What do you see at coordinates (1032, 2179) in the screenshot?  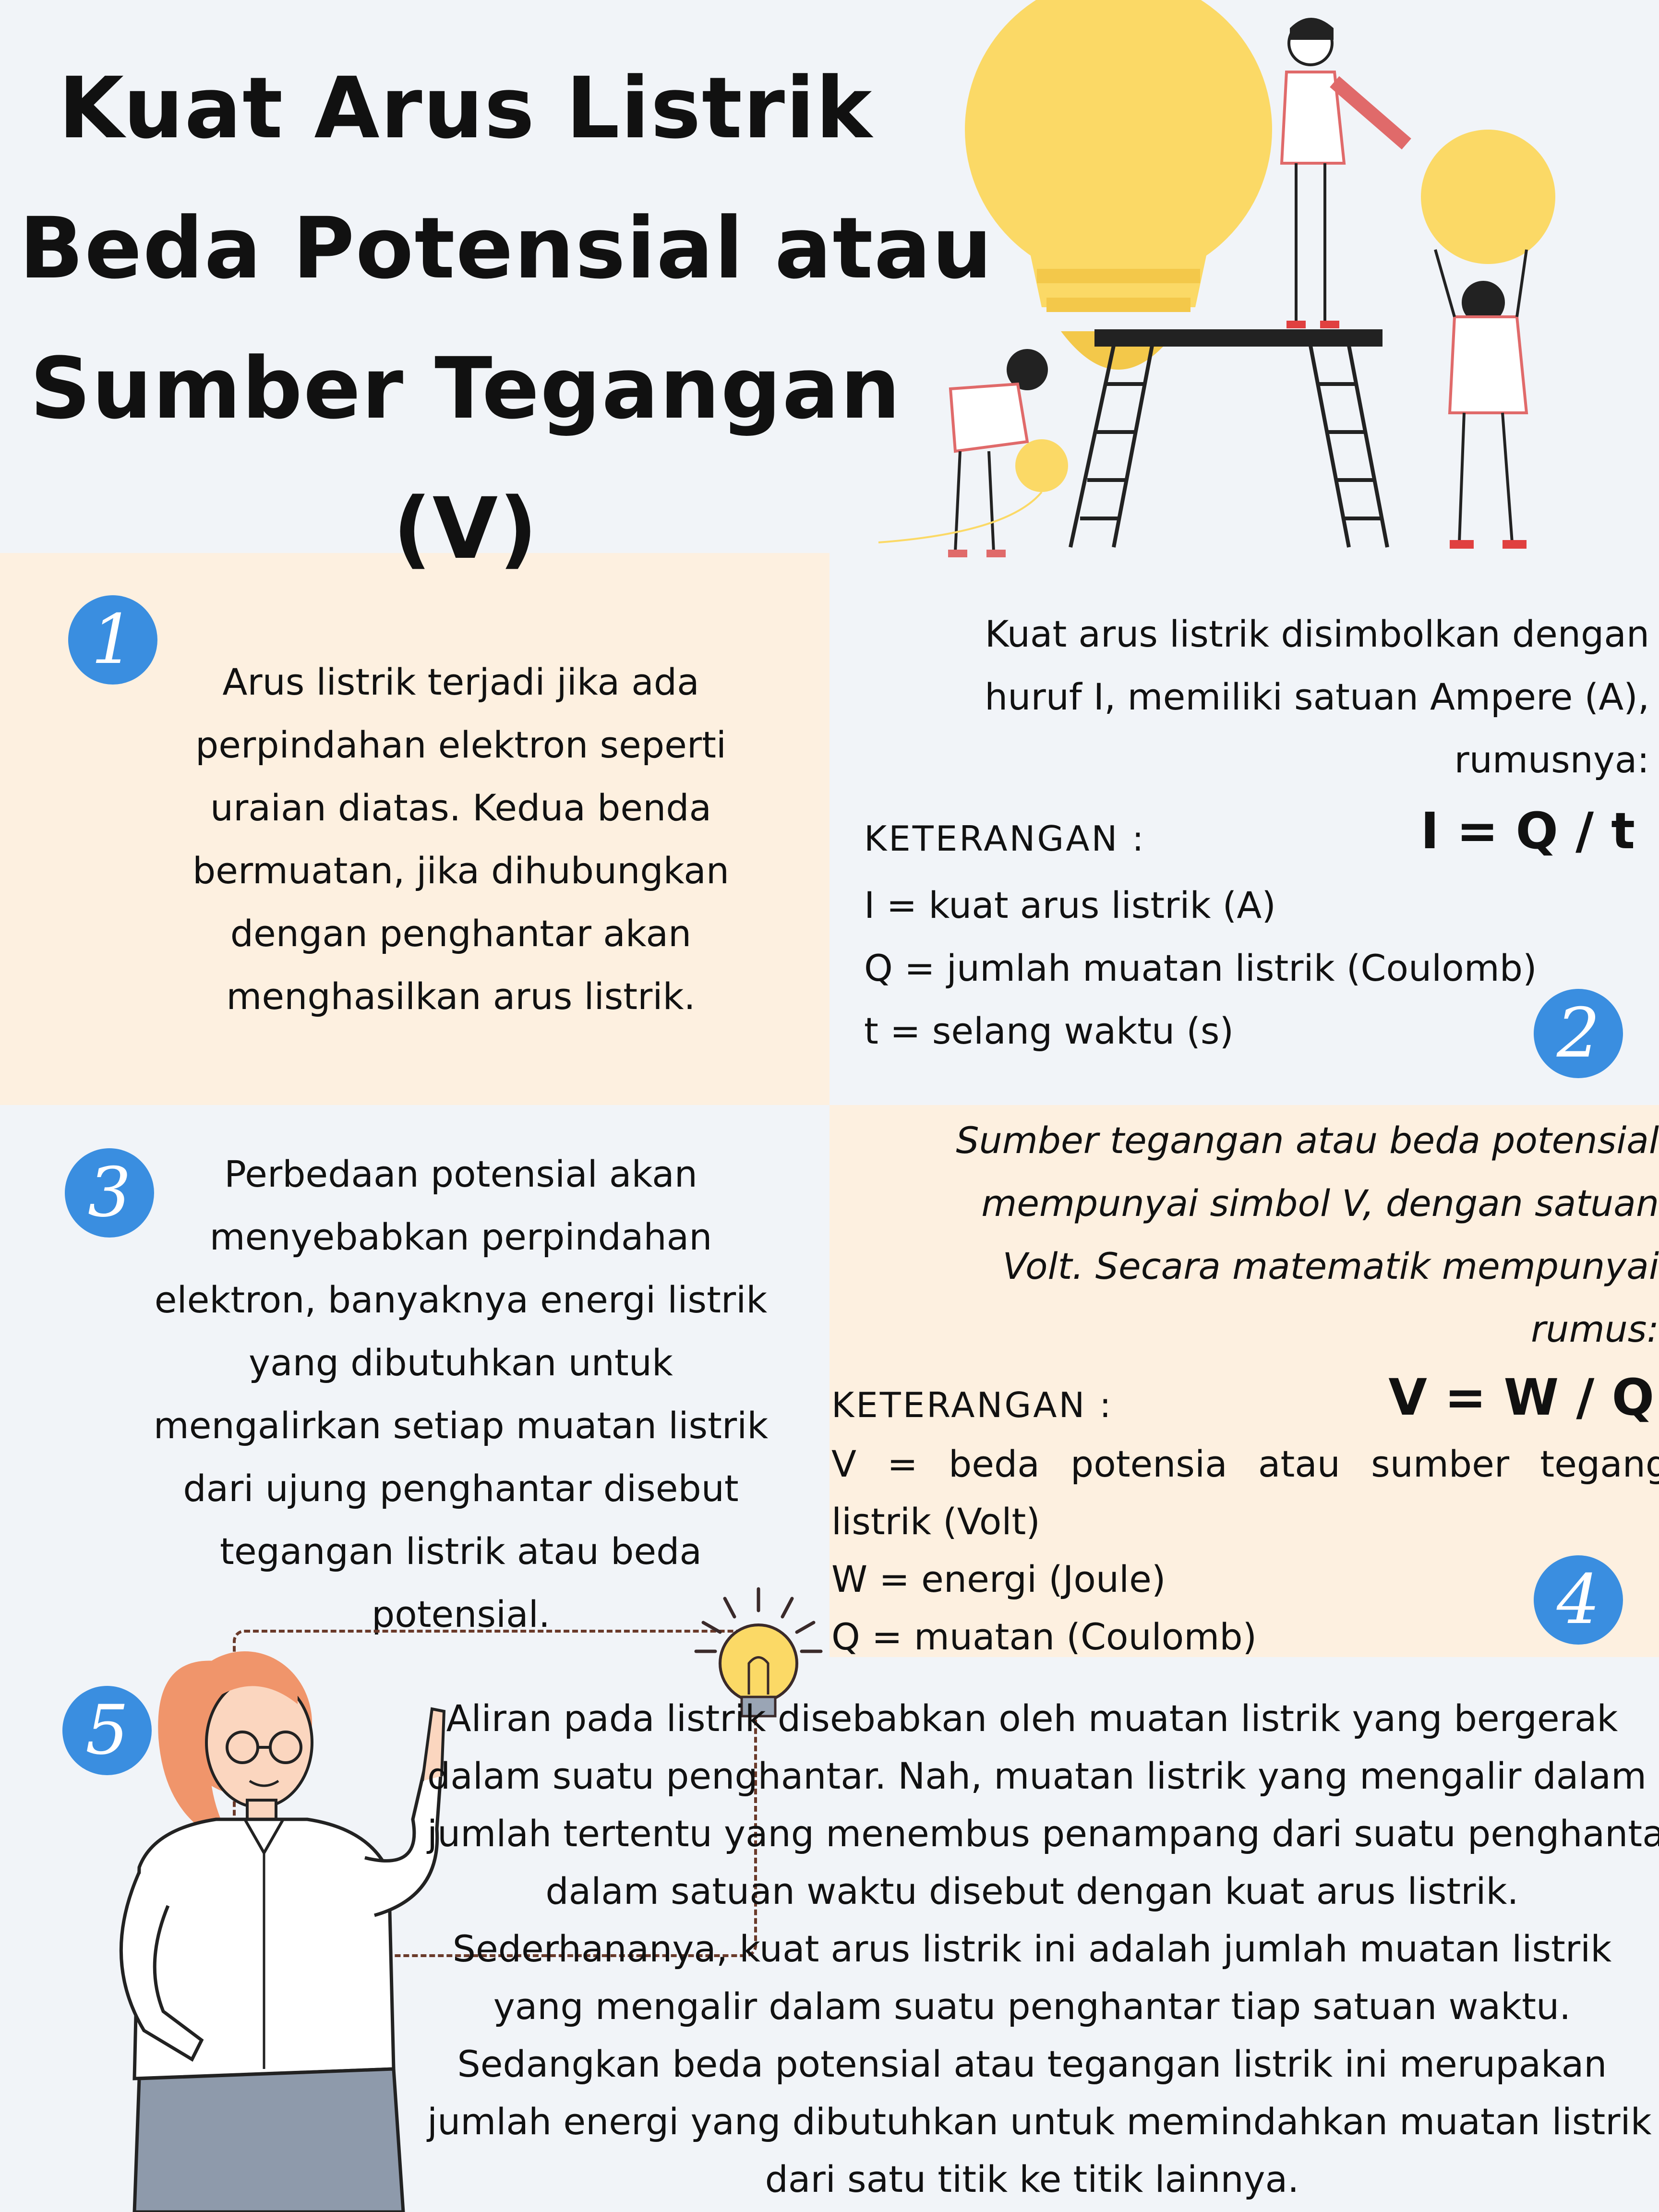 I see `text-line: dari satu titik ke titik lainnya.` at bounding box center [1032, 2179].